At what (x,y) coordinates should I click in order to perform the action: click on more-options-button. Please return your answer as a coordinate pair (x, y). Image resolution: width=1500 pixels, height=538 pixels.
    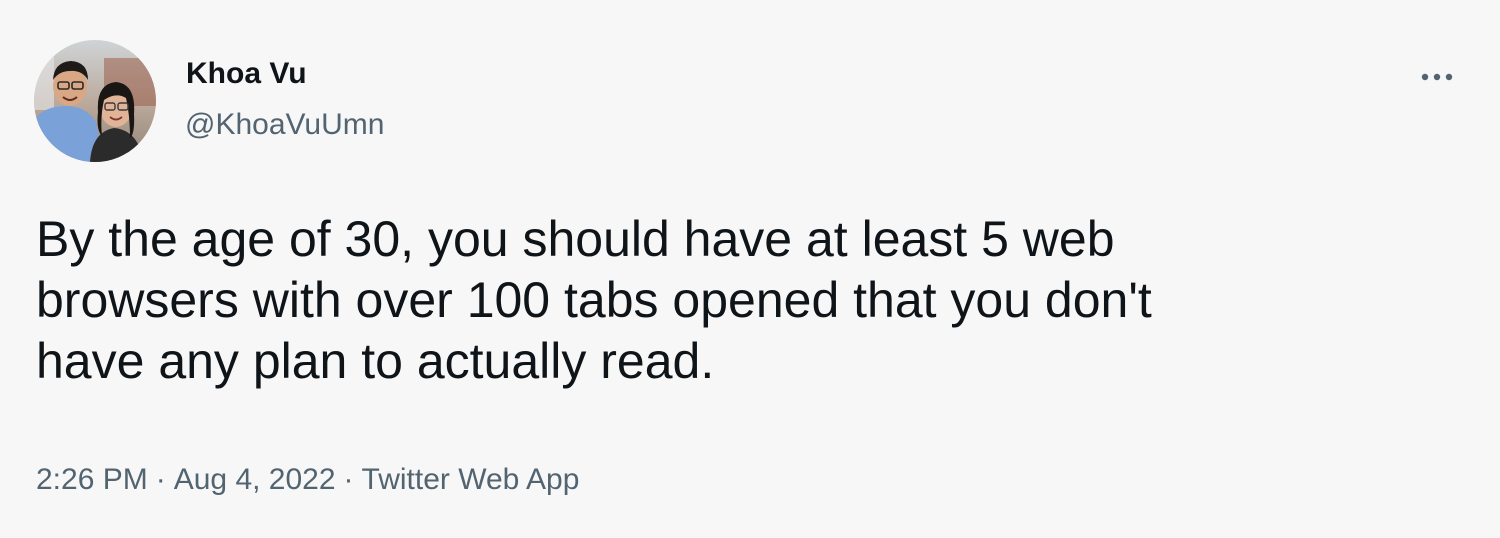
    Looking at the image, I should click on (1437, 77).